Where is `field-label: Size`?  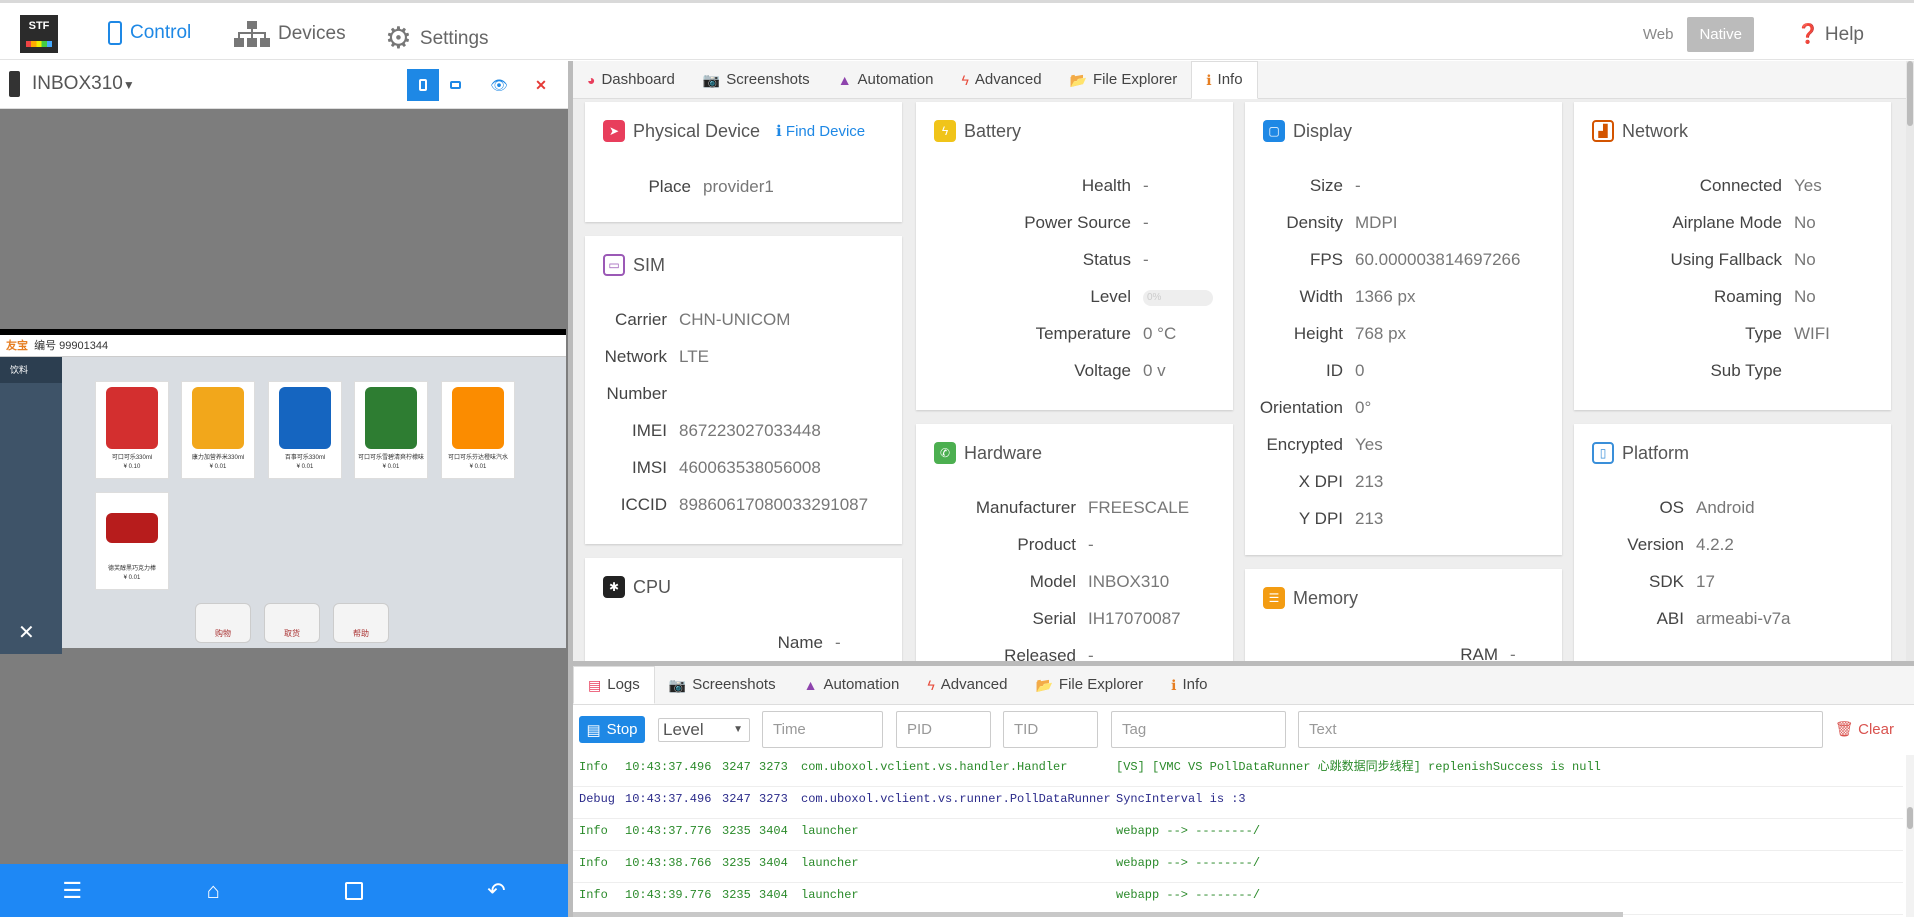 field-label: Size is located at coordinates (1326, 185).